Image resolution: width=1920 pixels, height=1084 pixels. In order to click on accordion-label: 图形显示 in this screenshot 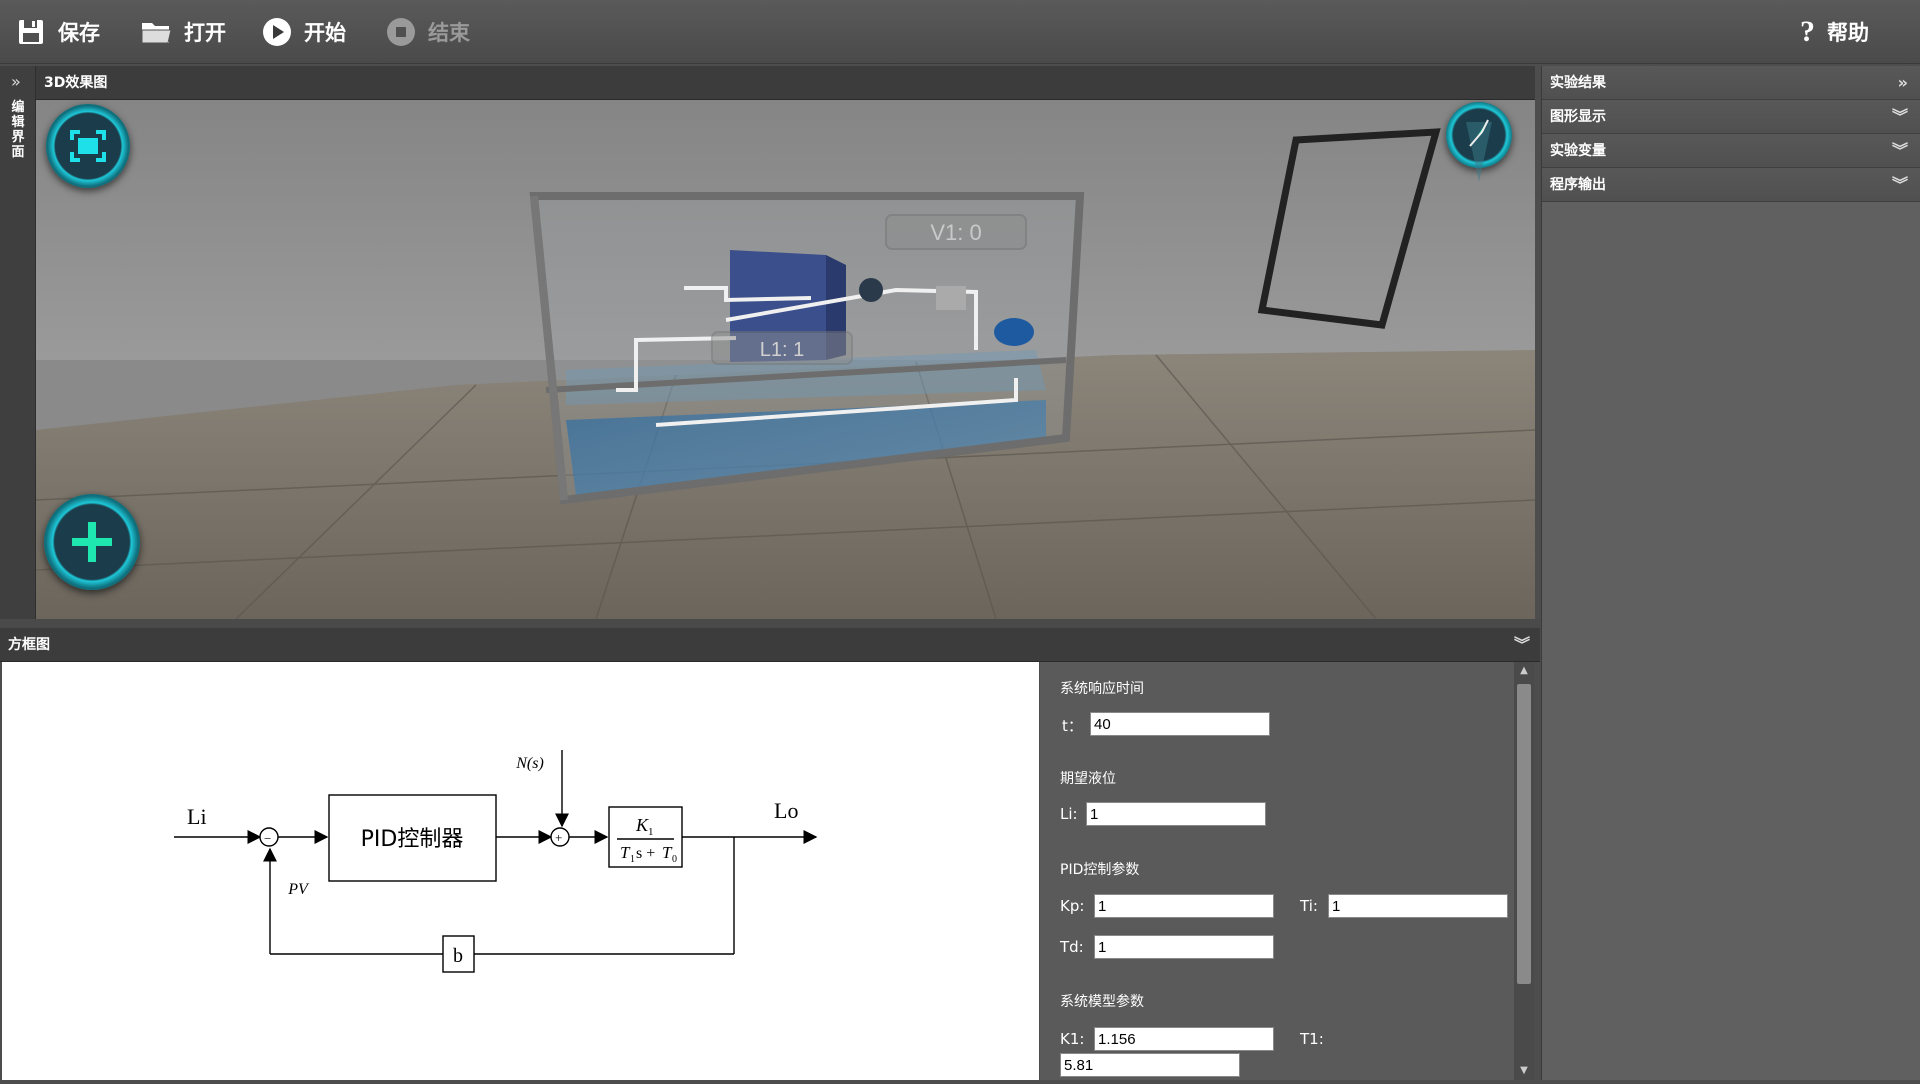, I will do `click(1578, 117)`.